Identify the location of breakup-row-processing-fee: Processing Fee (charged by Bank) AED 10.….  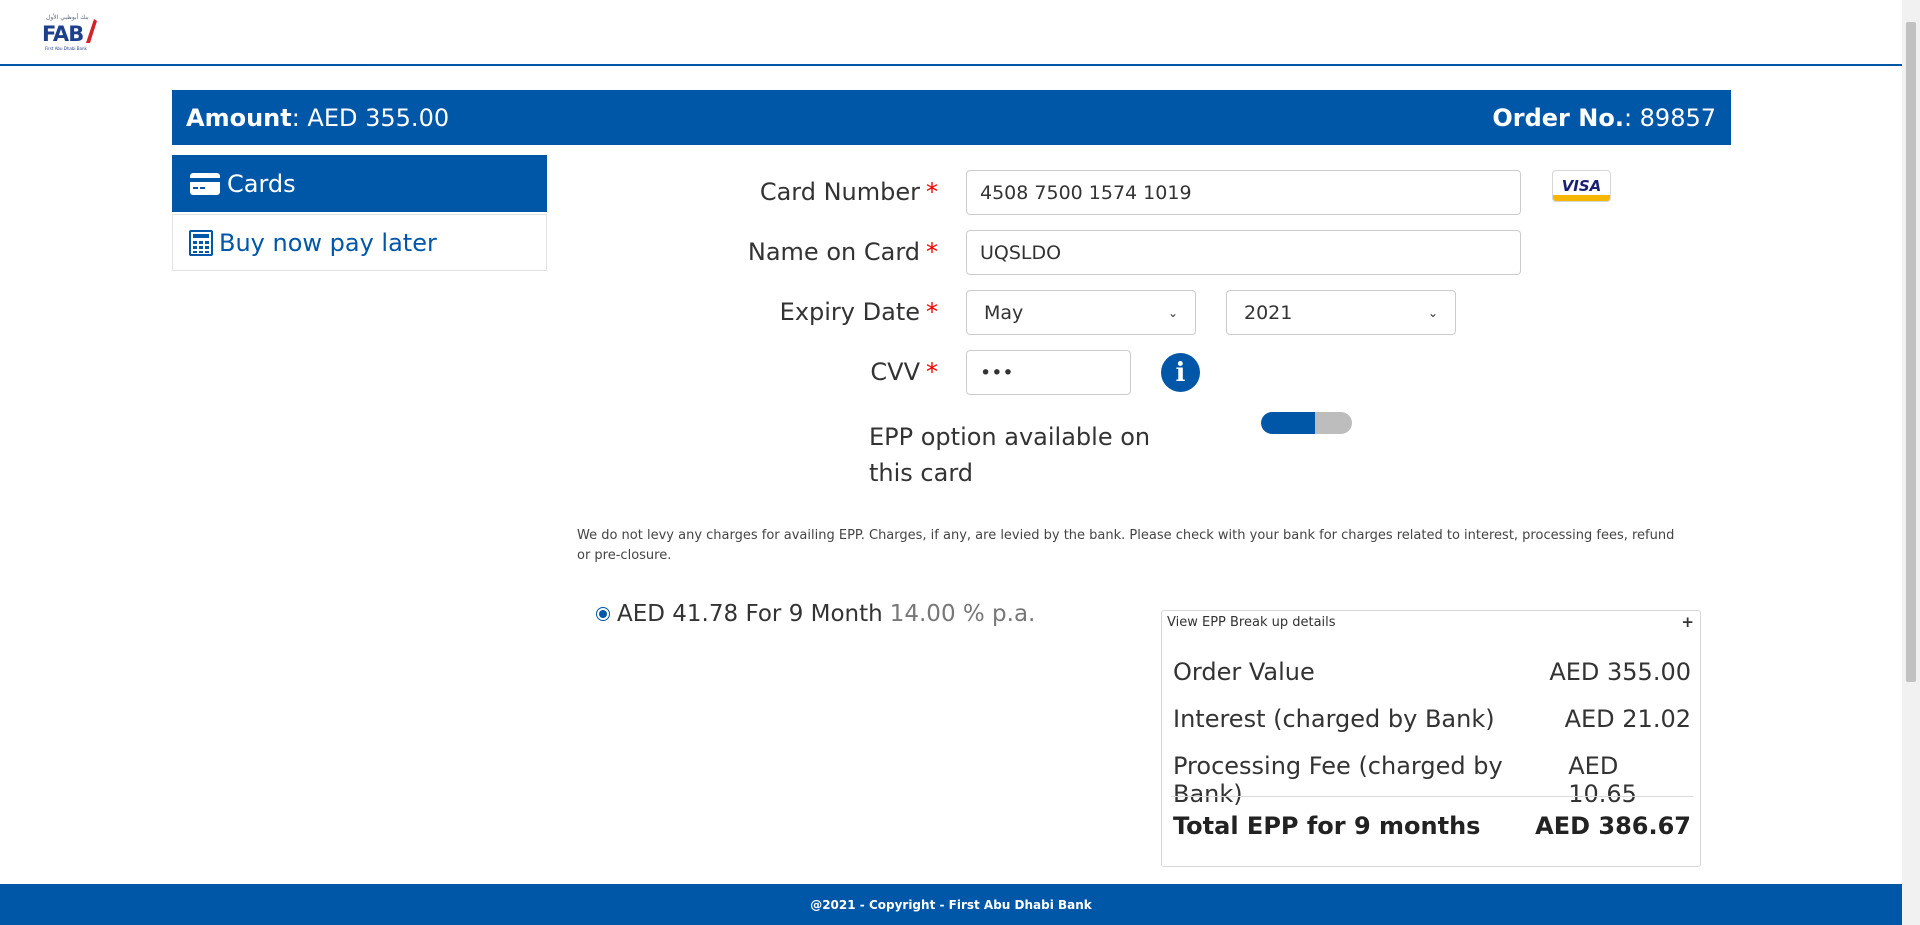
(1432, 780).